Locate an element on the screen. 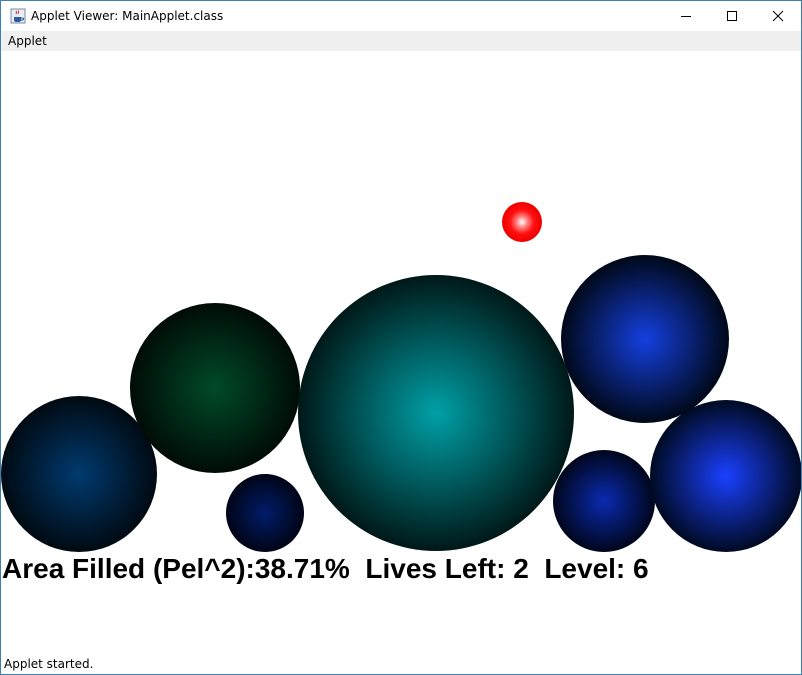 This screenshot has width=802, height=675. status-text: Applet started. is located at coordinates (49, 664).